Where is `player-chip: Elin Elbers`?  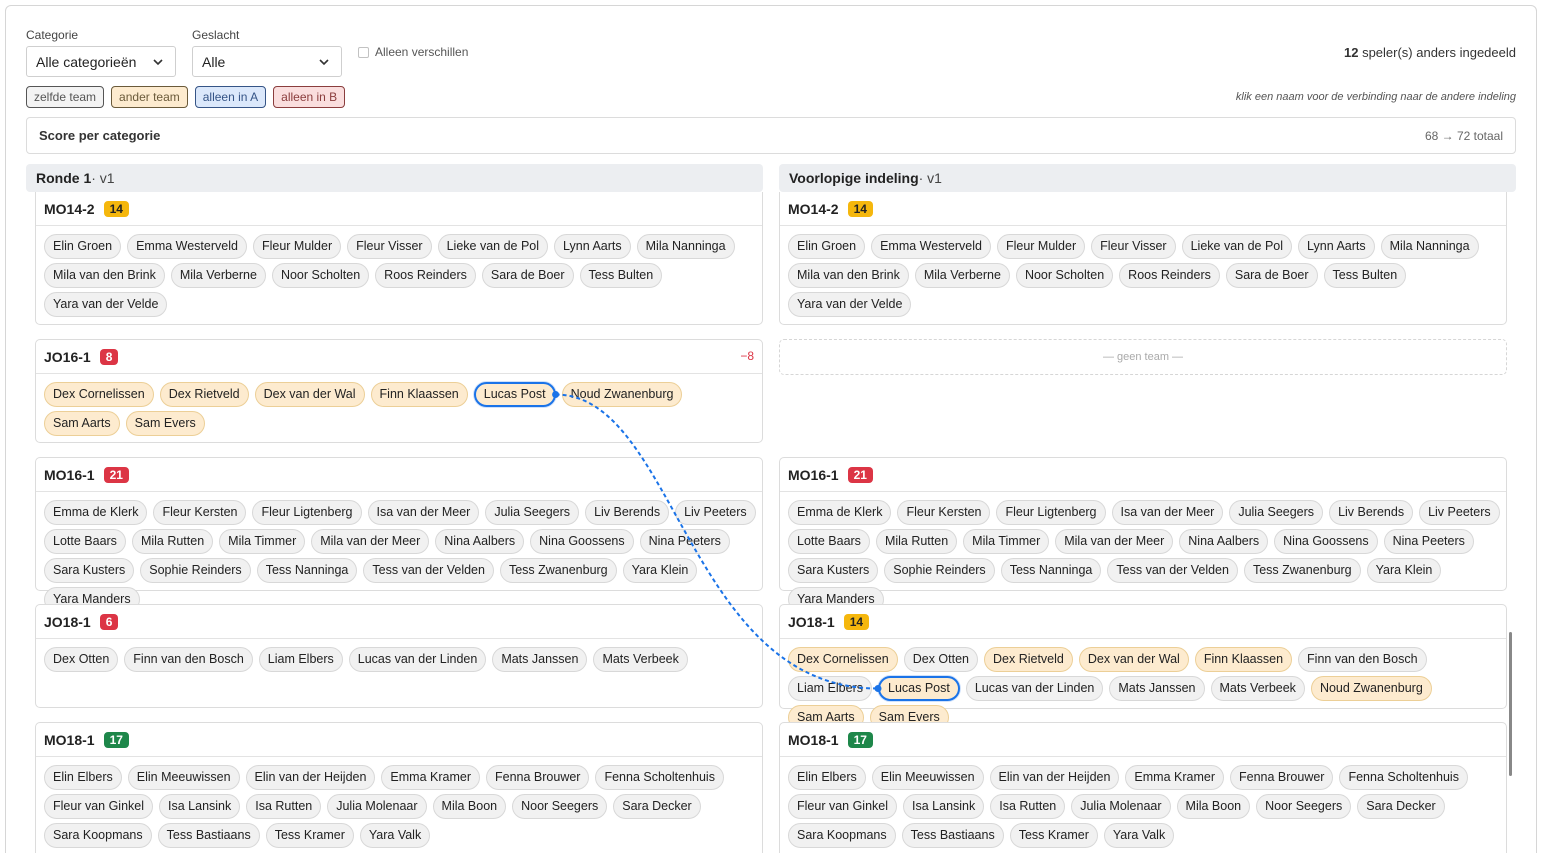
player-chip: Elin Elbers is located at coordinates (83, 777).